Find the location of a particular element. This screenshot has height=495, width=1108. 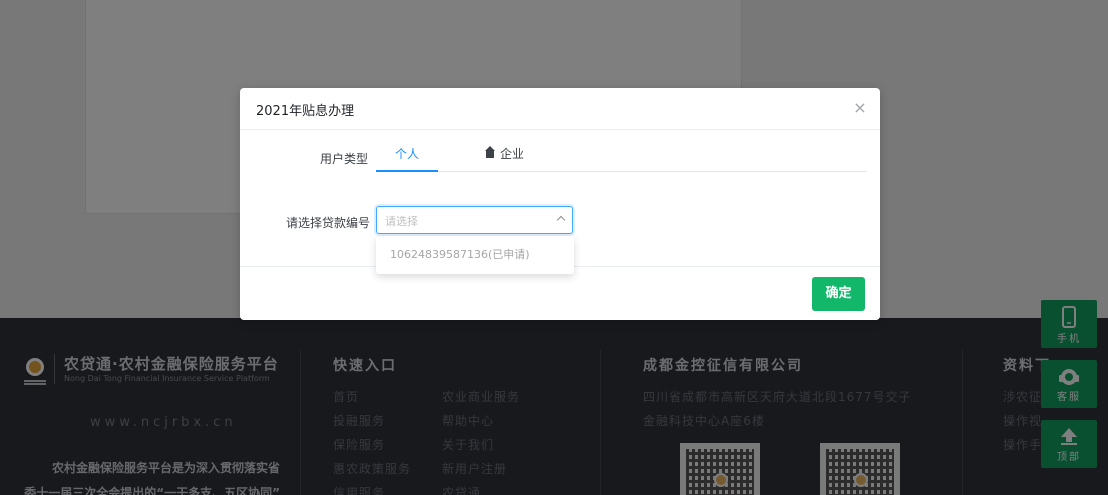

loan-number-label: 请选择贷款编号 is located at coordinates (328, 223).